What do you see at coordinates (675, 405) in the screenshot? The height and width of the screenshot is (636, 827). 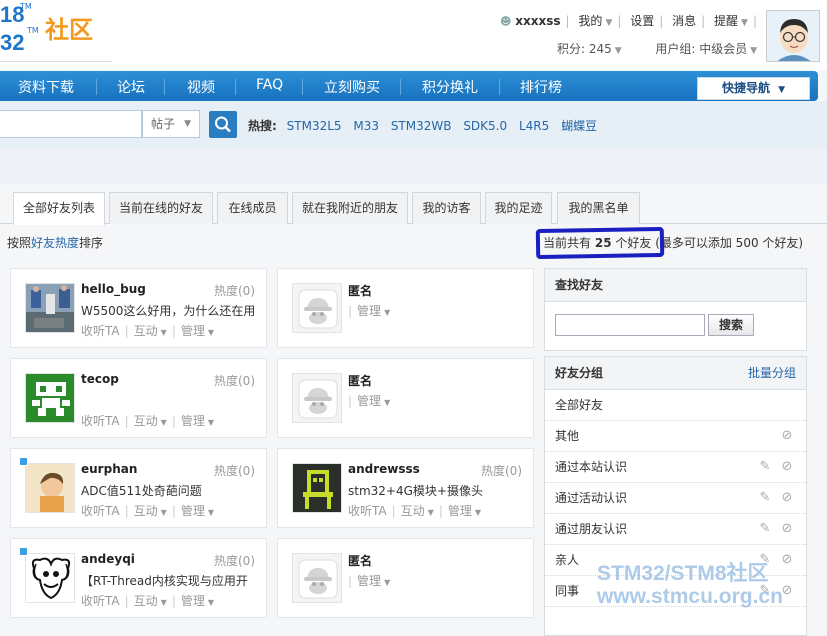 I see `group-item: 全部好友` at bounding box center [675, 405].